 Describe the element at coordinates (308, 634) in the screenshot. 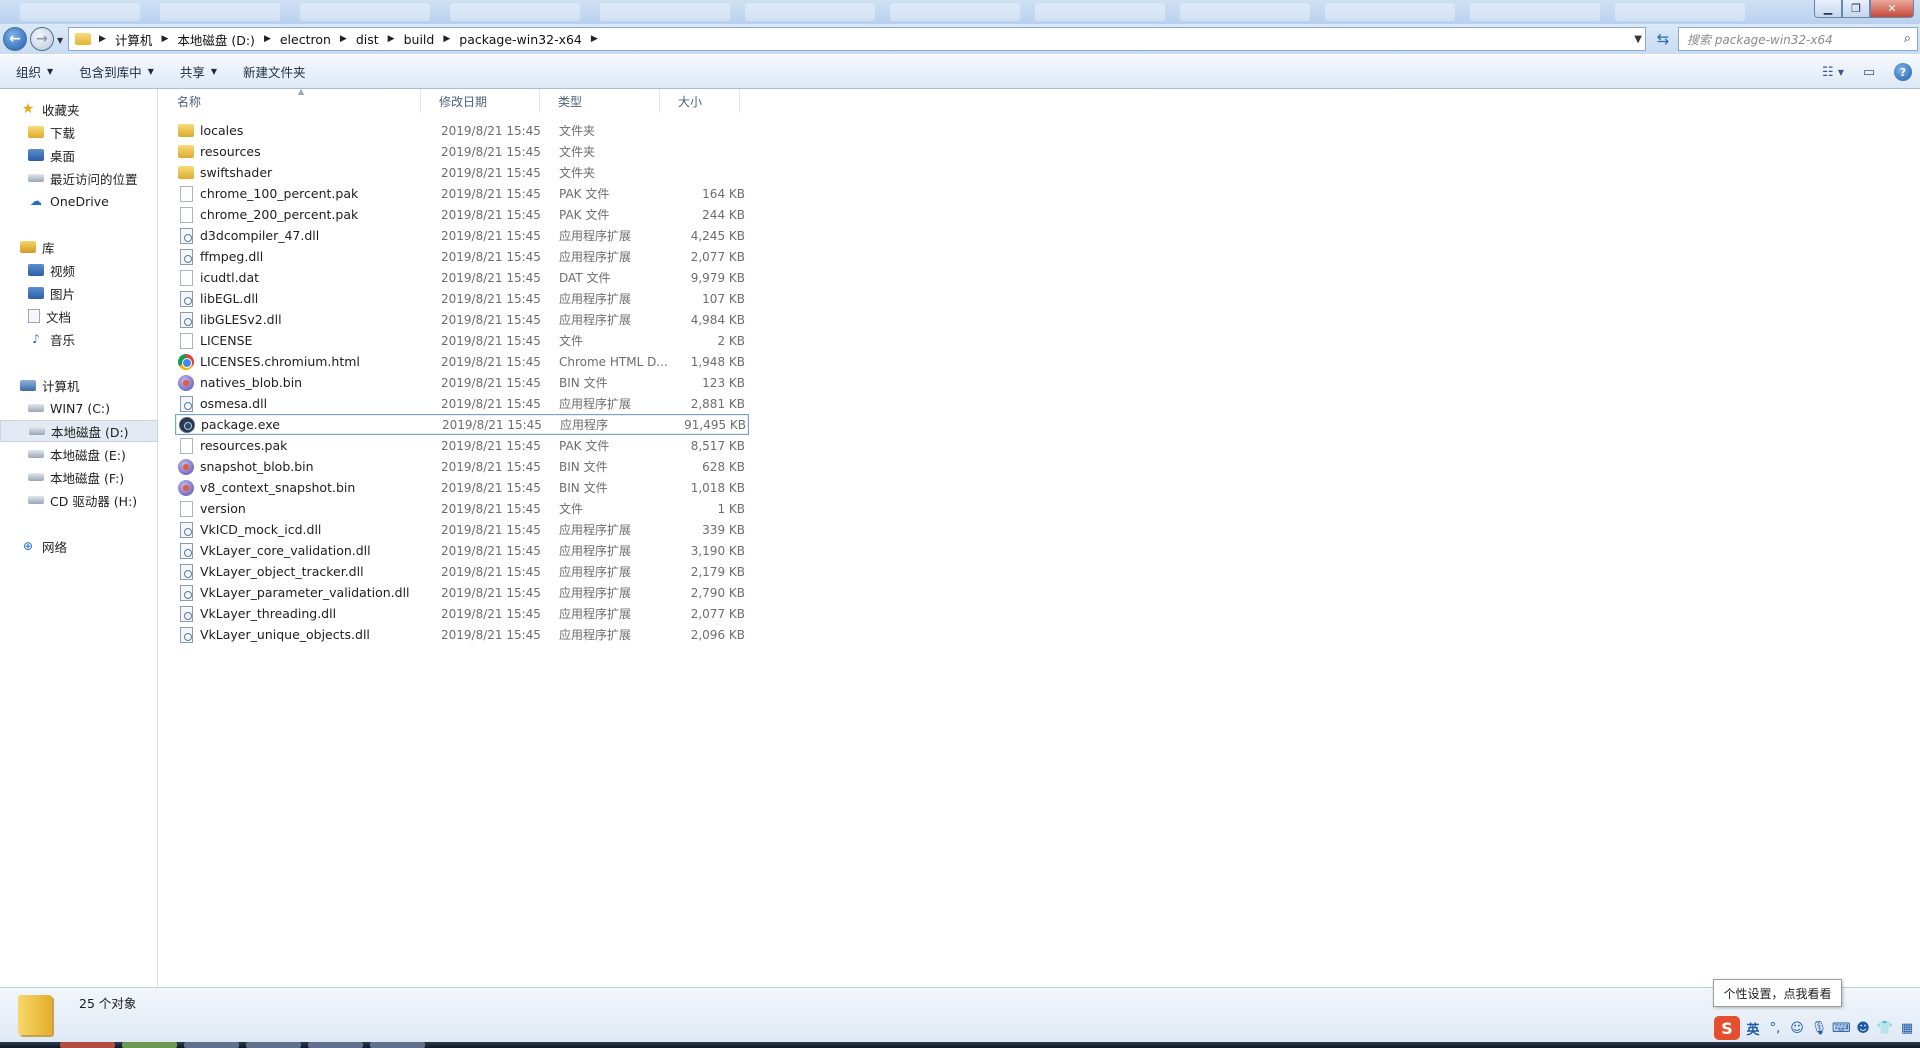

I see `file-name-cell: VkLayer_unique_objects.dll` at that location.